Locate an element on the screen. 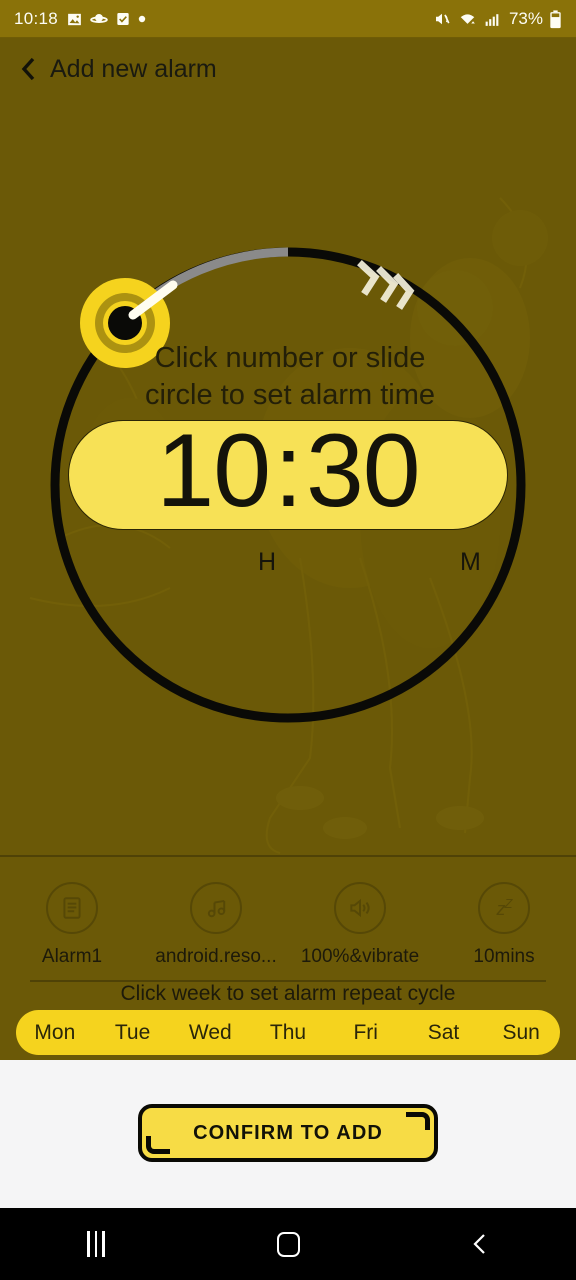 The height and width of the screenshot is (1280, 576). wifi-icon is located at coordinates (467, 19).